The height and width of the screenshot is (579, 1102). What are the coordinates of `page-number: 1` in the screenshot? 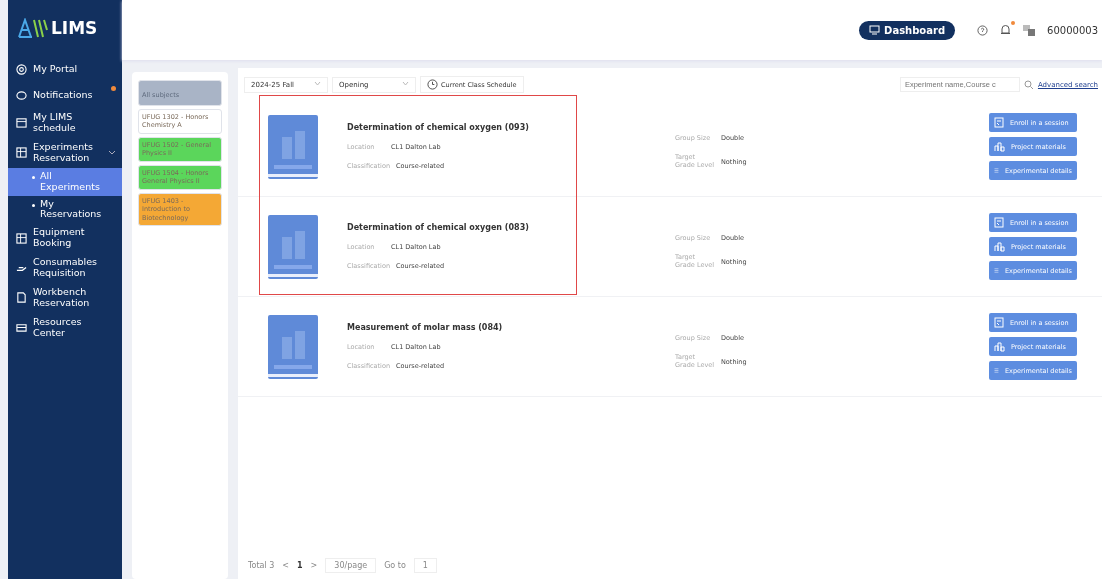 It's located at (300, 565).